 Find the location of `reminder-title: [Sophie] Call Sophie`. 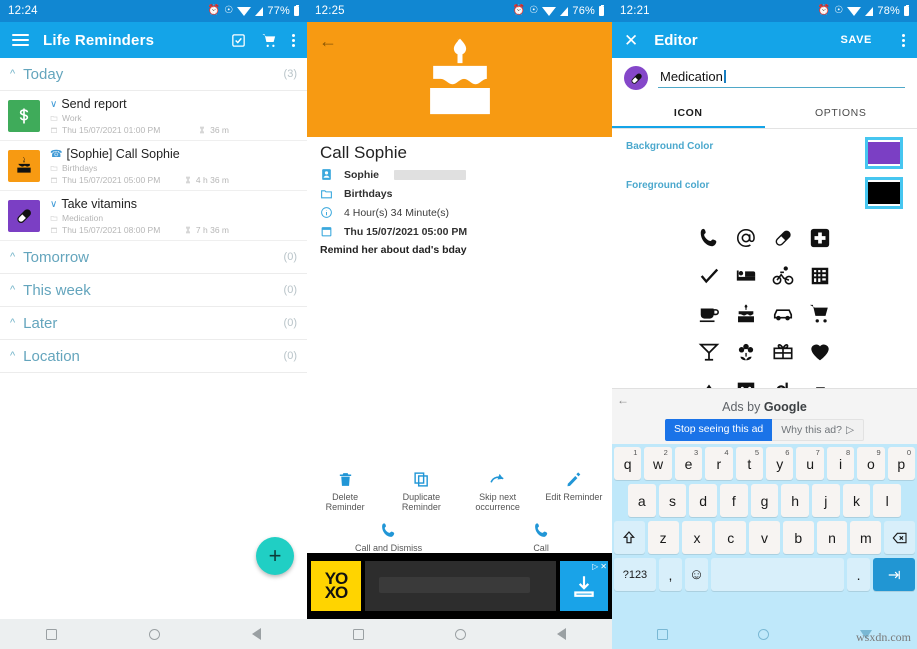

reminder-title: [Sophie] Call Sophie is located at coordinates (123, 154).